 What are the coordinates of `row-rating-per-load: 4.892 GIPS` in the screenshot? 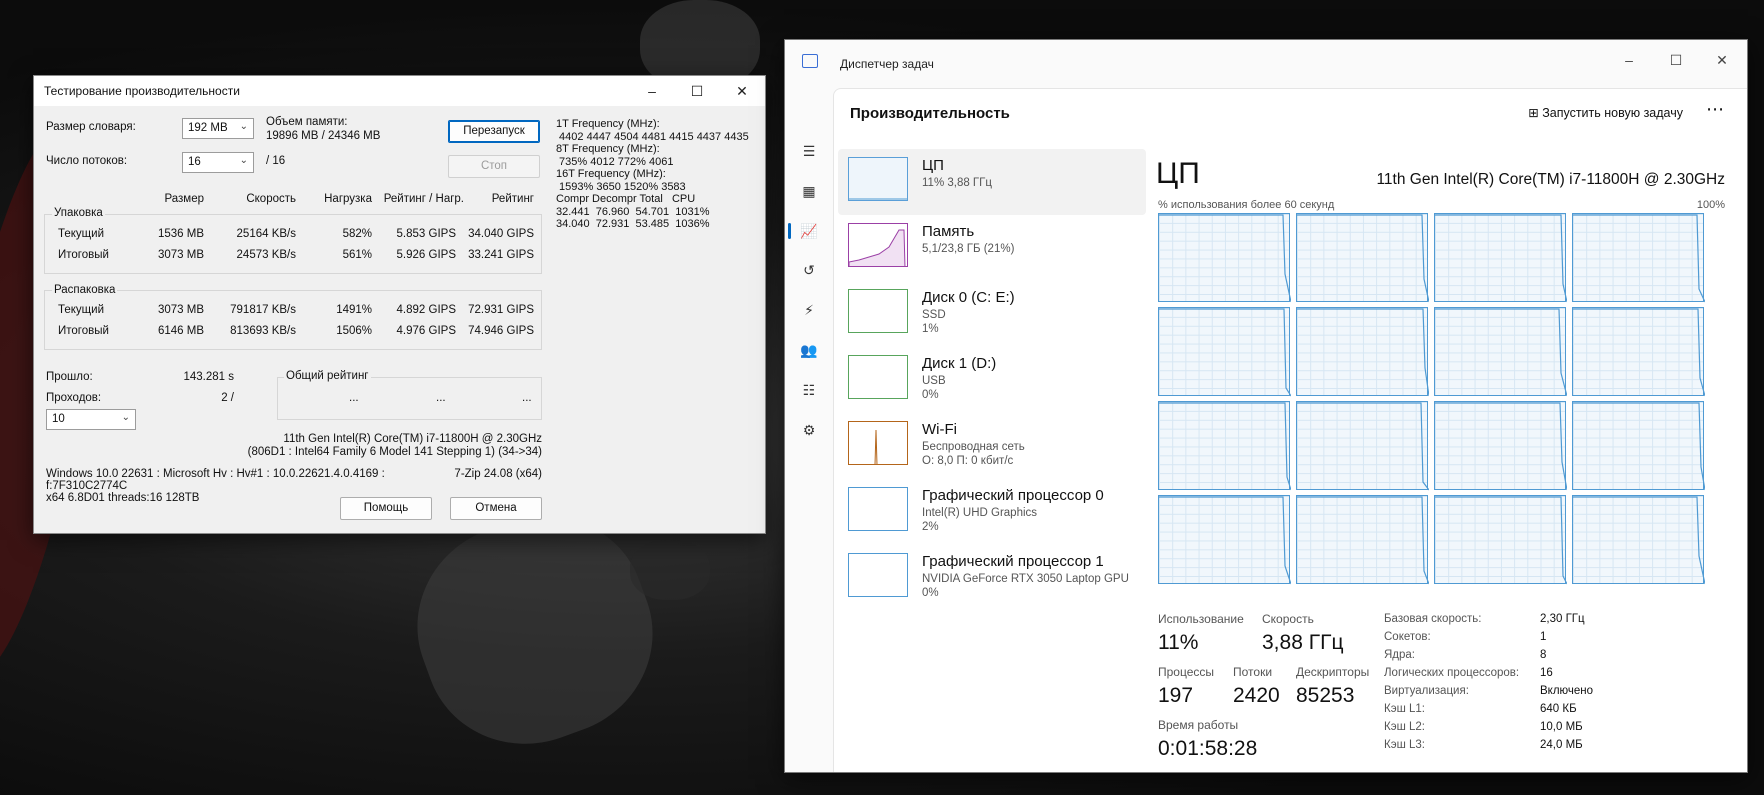 It's located at (426, 310).